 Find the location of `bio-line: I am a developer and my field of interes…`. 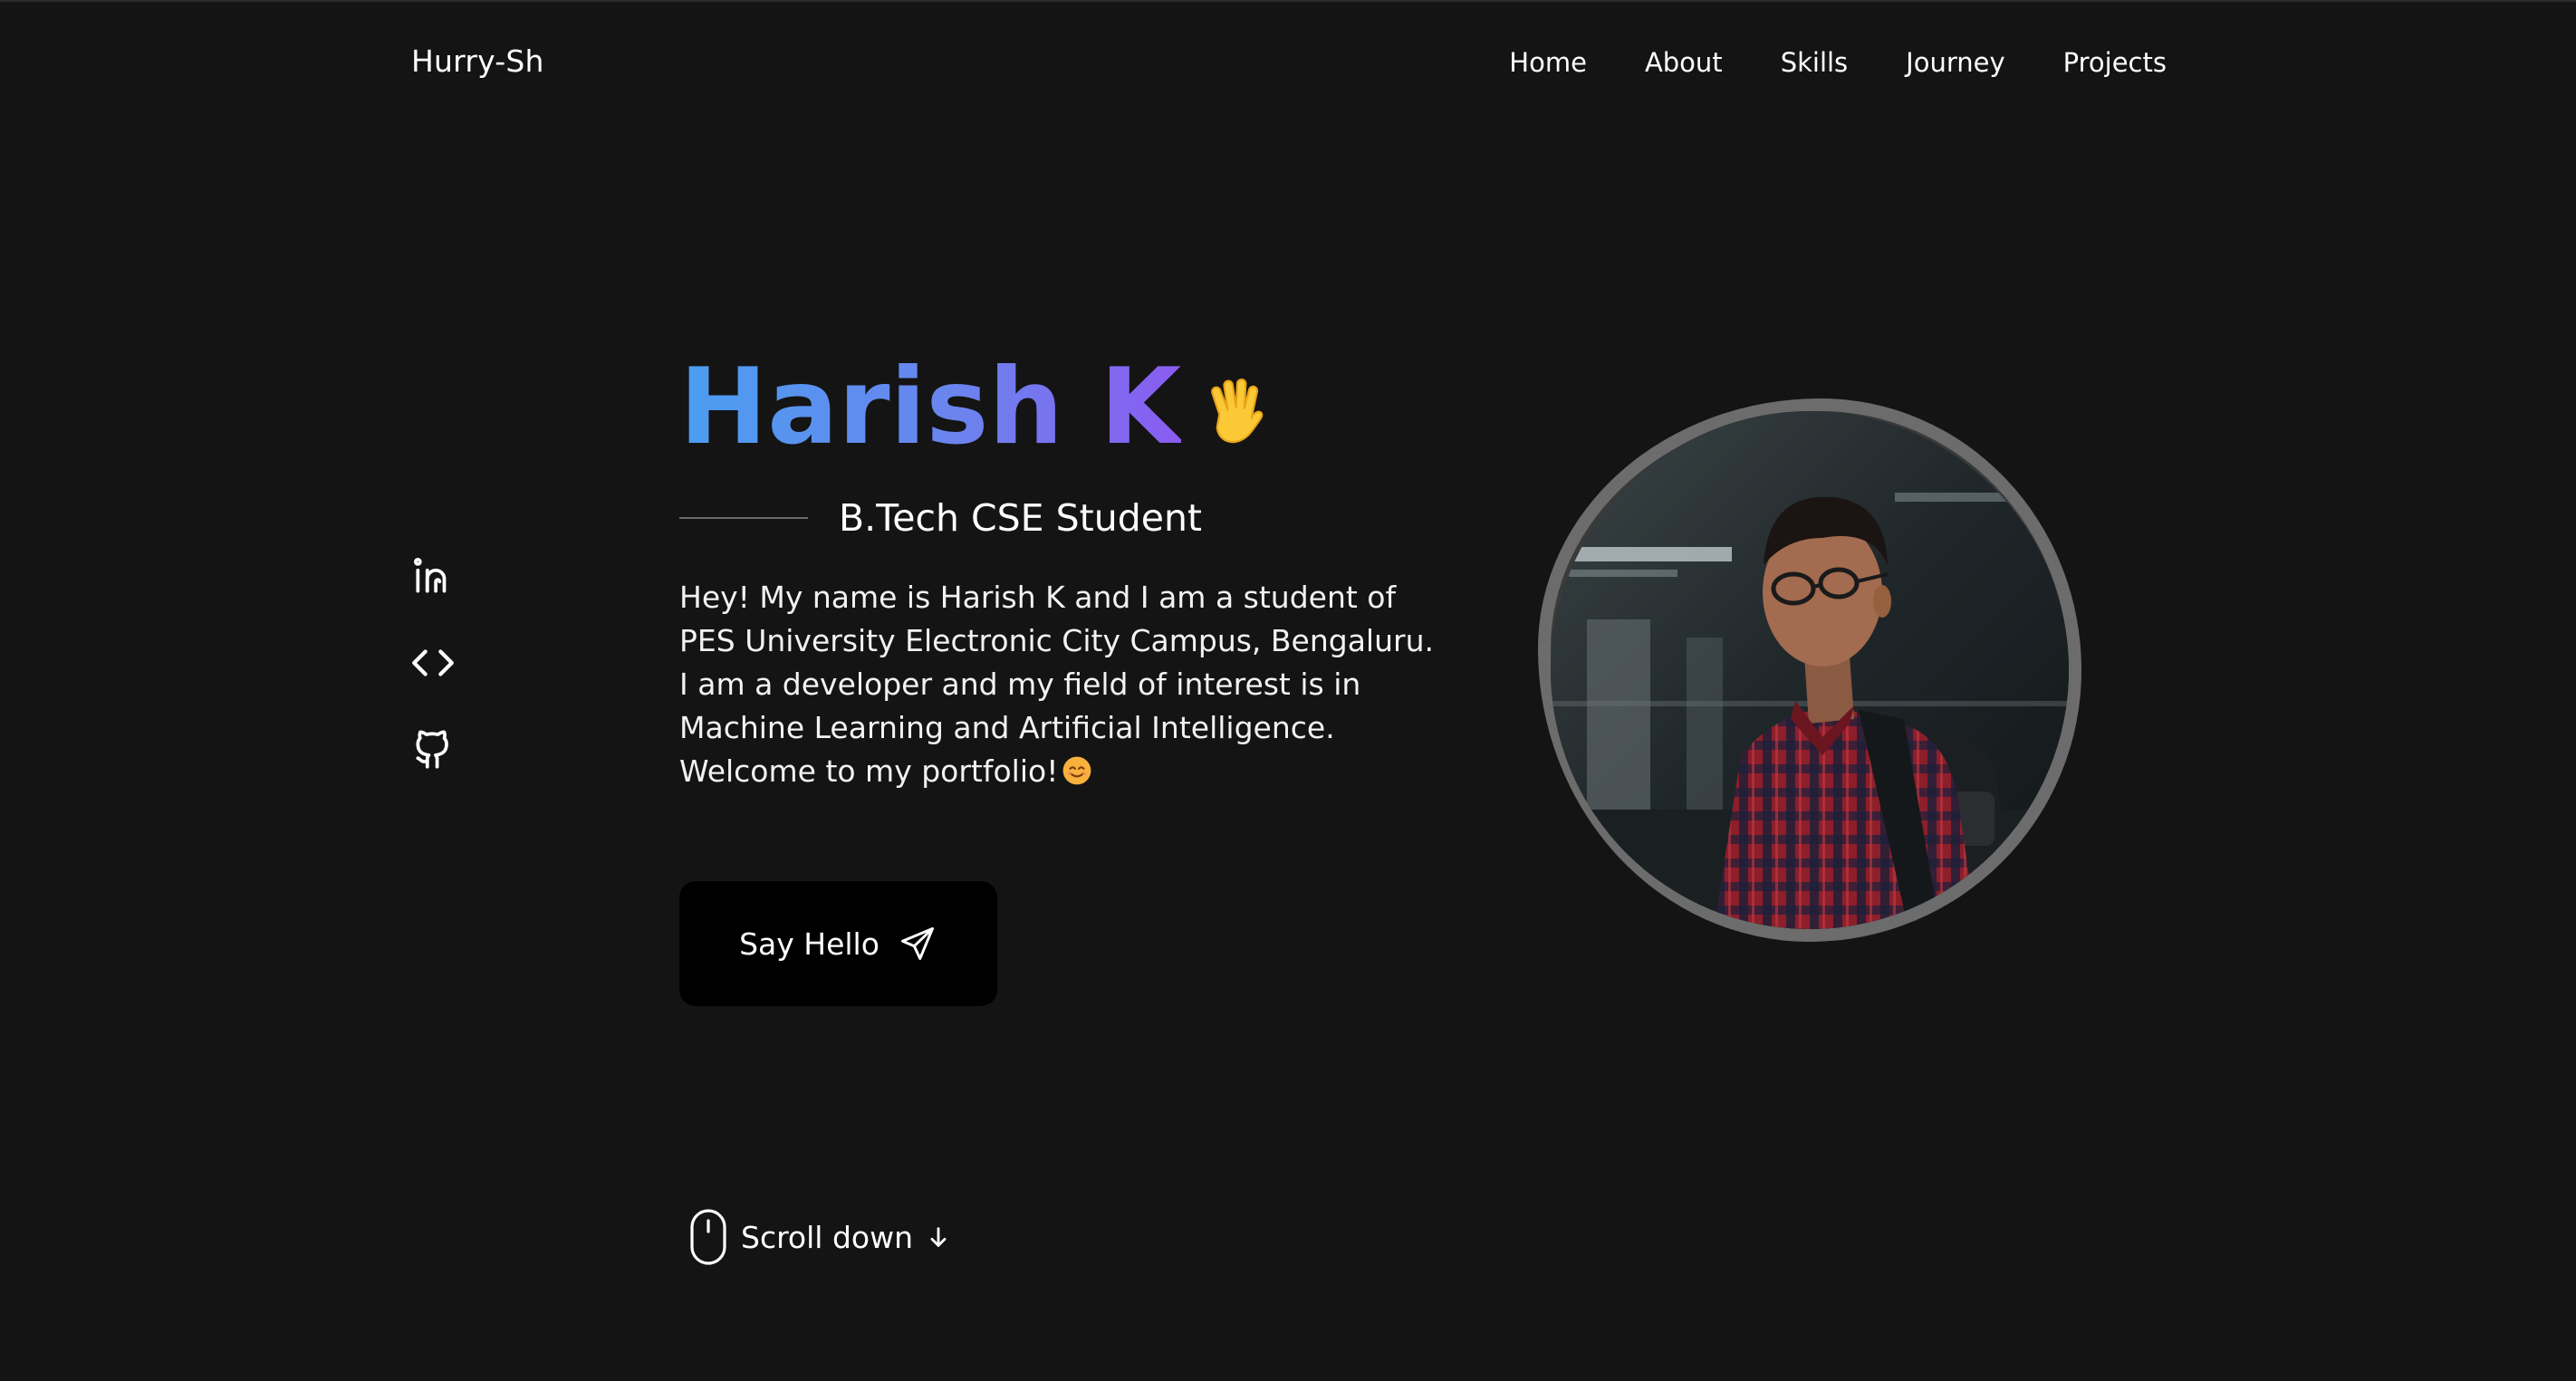

bio-line: I am a developer and my field of interes… is located at coordinates (1020, 684).